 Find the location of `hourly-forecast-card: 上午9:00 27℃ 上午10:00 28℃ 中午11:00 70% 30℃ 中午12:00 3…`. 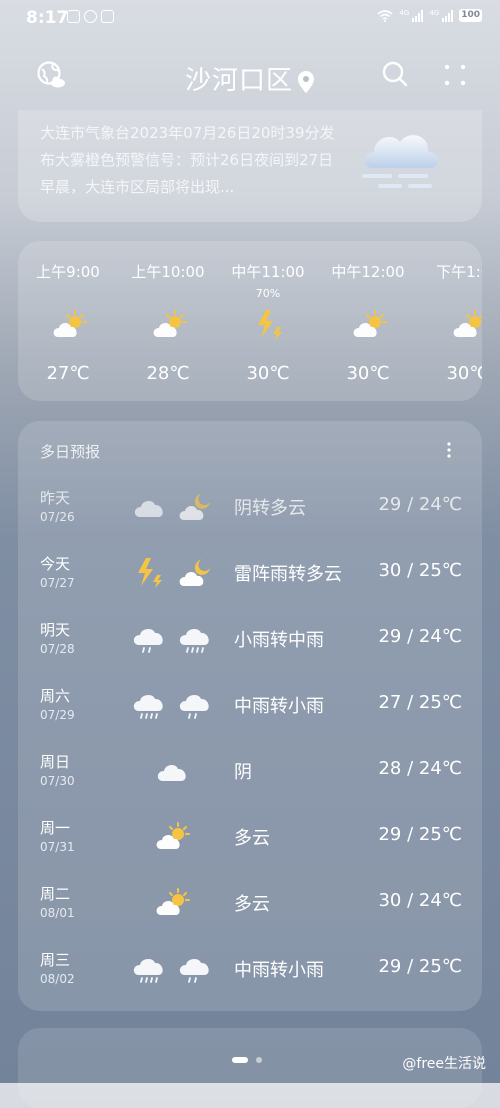

hourly-forecast-card: 上午9:00 27℃ 上午10:00 28℃ 中午11:00 70% 30℃ 中午12:00 3… is located at coordinates (250, 321).